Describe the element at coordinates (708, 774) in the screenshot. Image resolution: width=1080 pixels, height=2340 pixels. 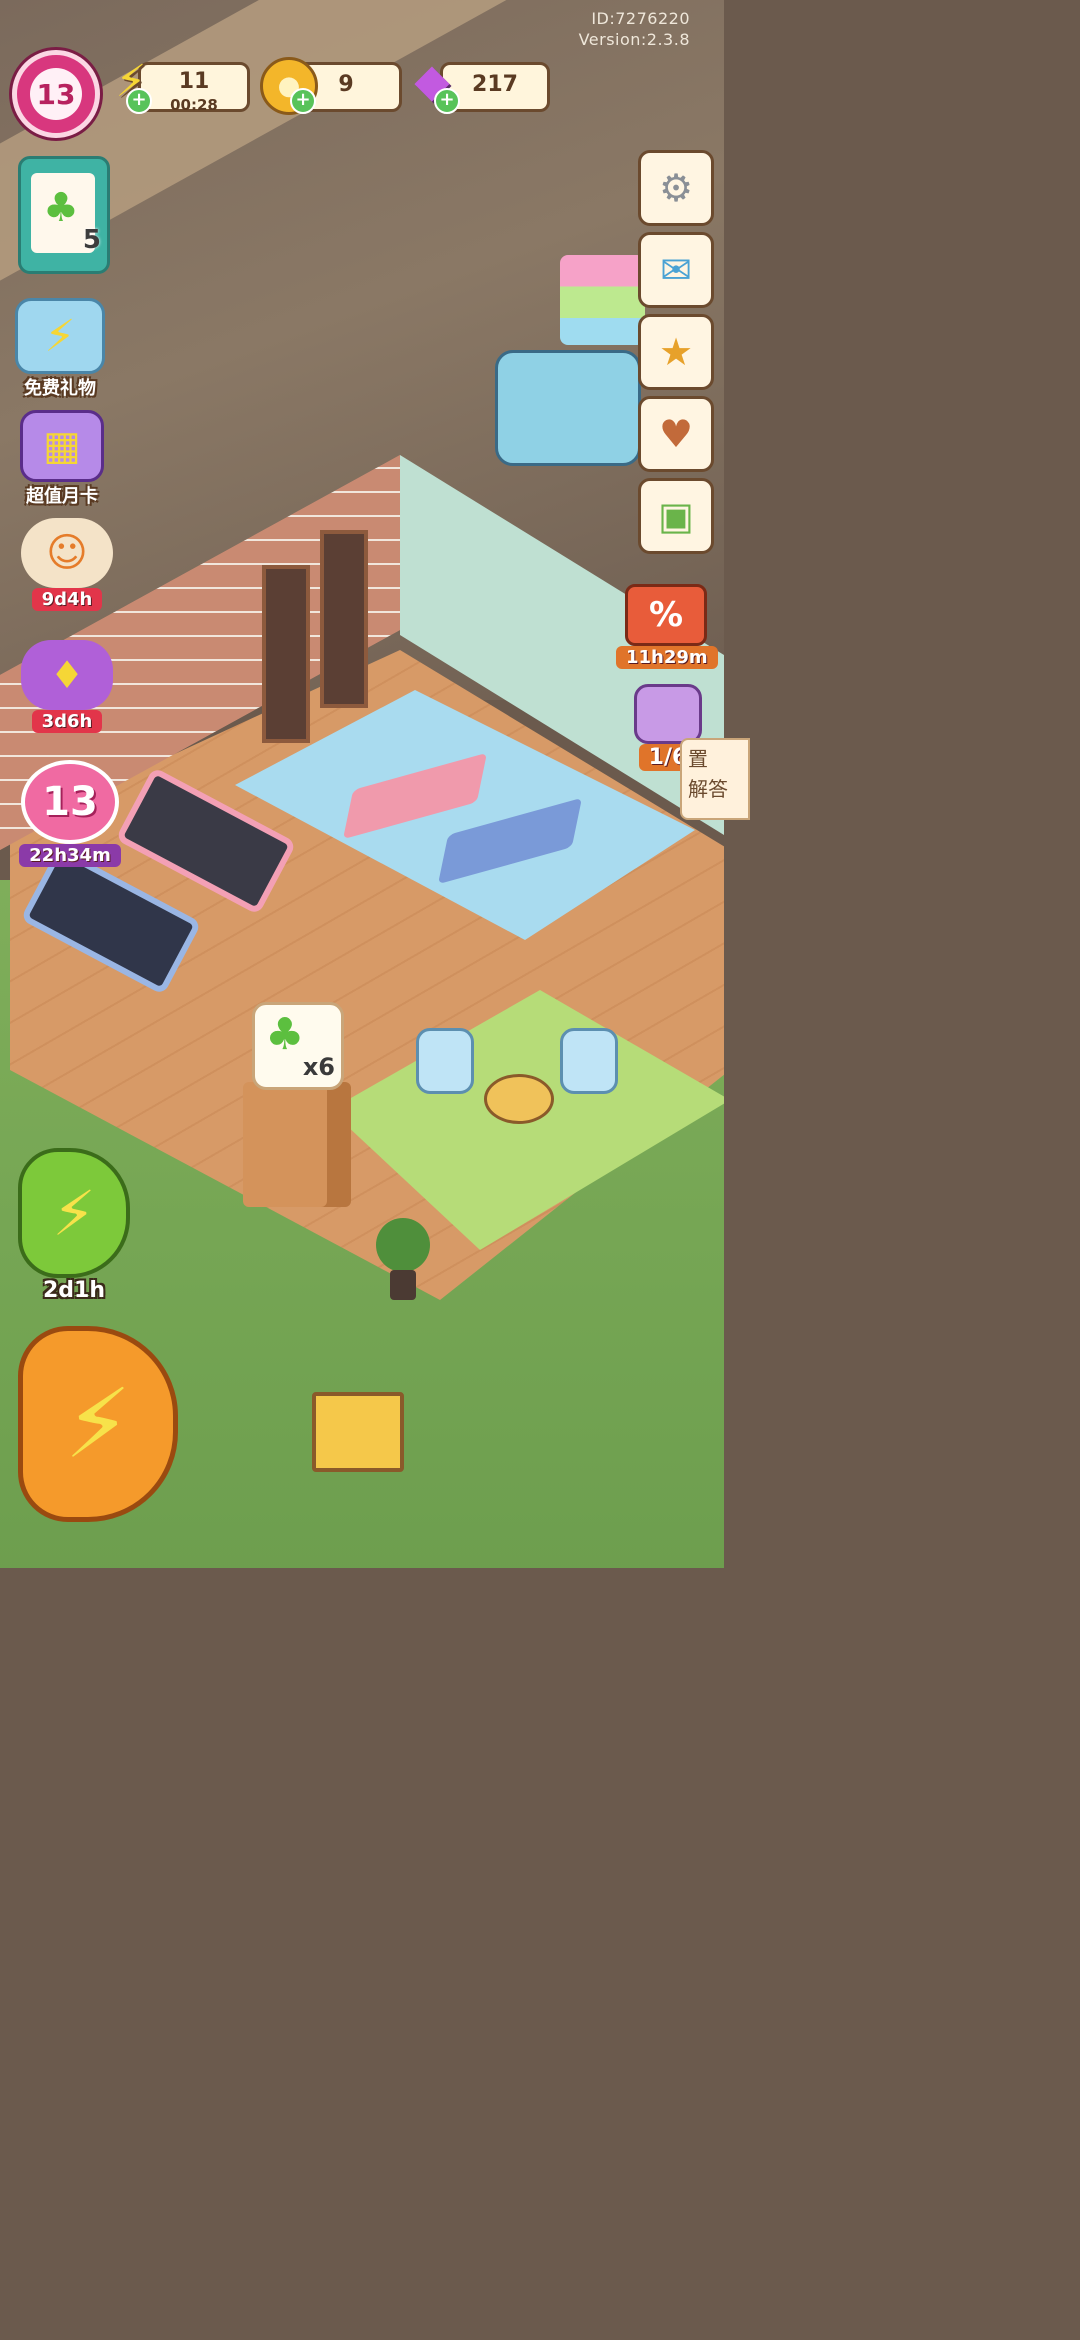
I see `side-tab-label: 置 解答` at that location.